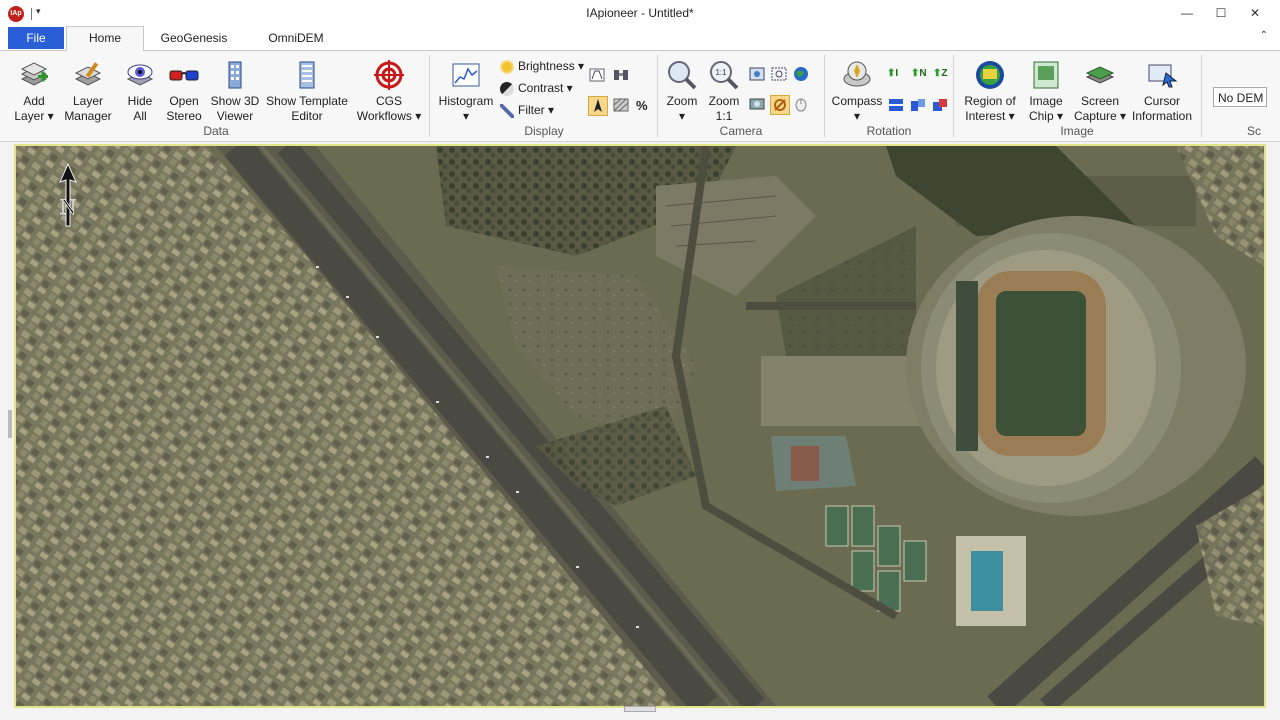 Image resolution: width=1280 pixels, height=720 pixels. I want to click on tab-home: Home, so click(105, 39).